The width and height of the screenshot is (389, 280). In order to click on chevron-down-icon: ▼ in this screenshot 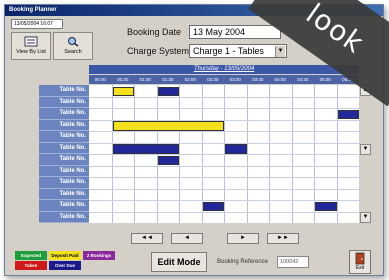, I will do `click(280, 51)`.